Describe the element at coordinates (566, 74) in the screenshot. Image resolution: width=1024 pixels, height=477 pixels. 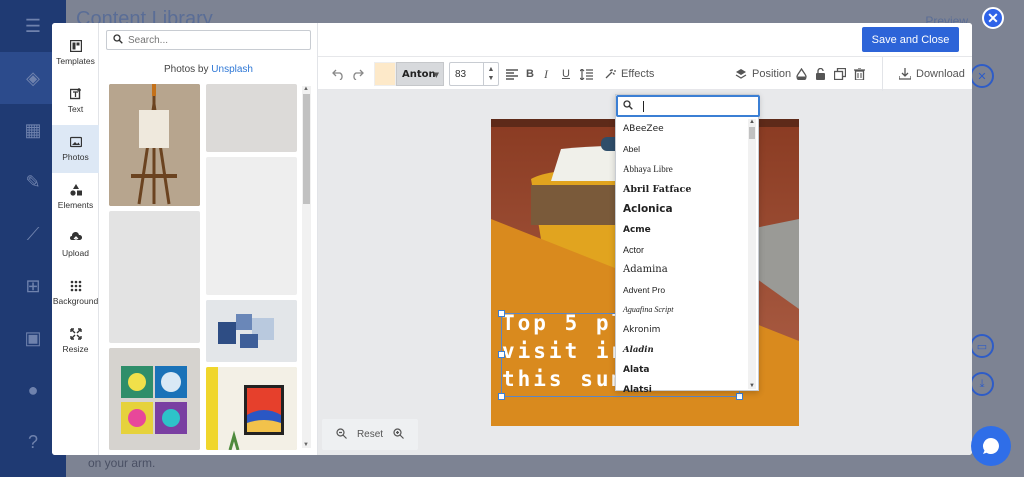
I see `underline-icon: U` at that location.